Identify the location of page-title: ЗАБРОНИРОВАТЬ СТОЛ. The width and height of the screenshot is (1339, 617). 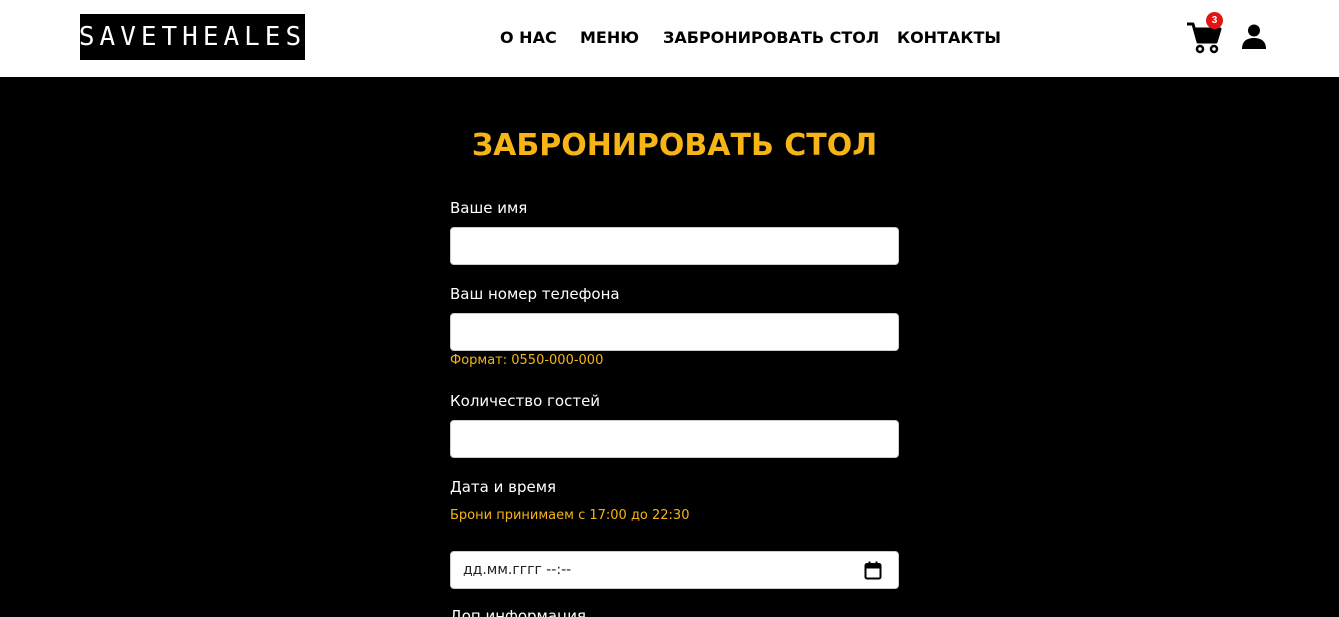
(674, 145).